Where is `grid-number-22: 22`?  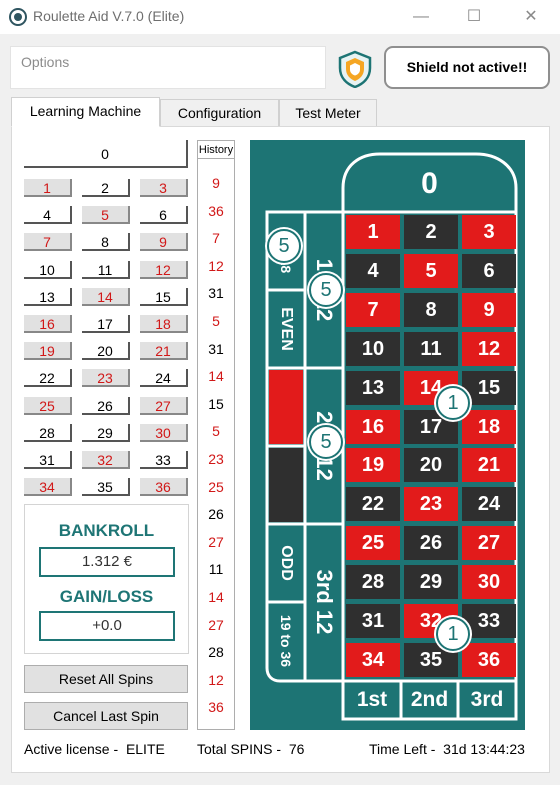
grid-number-22: 22 is located at coordinates (48, 378).